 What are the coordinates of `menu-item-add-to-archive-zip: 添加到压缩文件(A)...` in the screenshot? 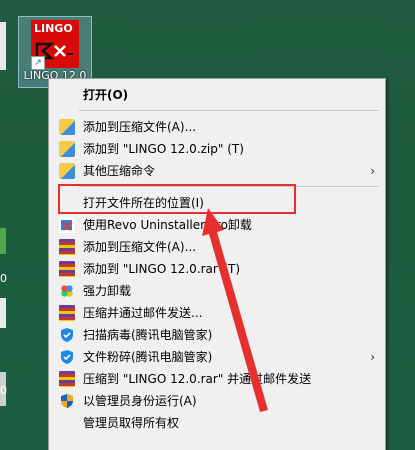 It's located at (217, 127).